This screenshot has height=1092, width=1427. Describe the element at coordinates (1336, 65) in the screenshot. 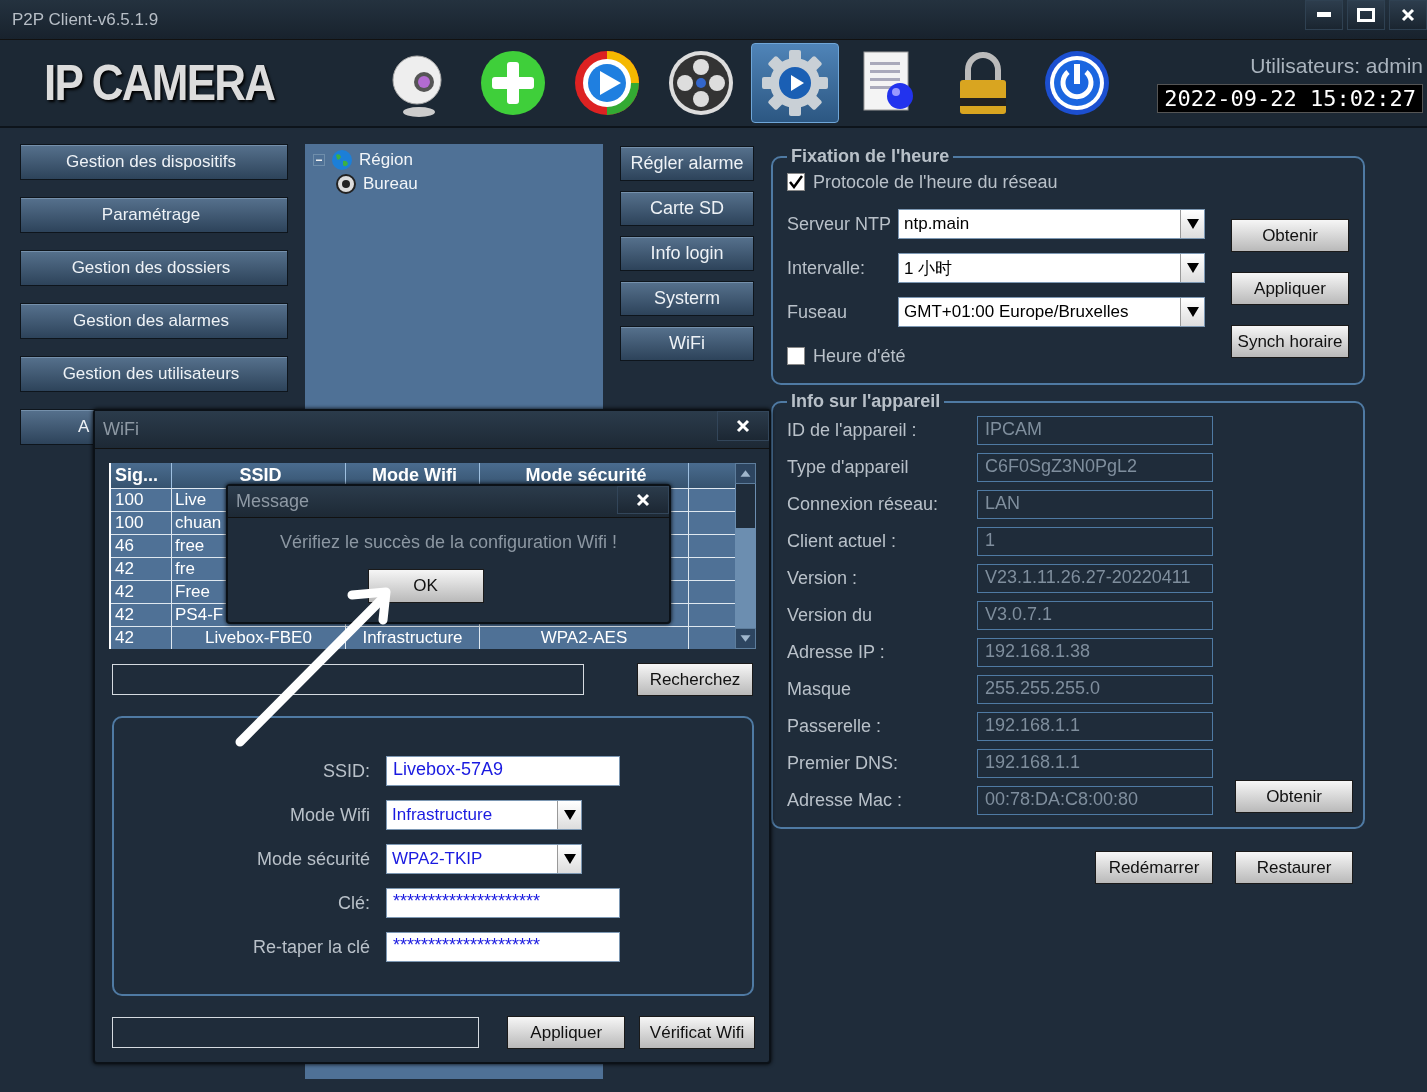

I see `user-label: Utilisateurs: admin` at that location.